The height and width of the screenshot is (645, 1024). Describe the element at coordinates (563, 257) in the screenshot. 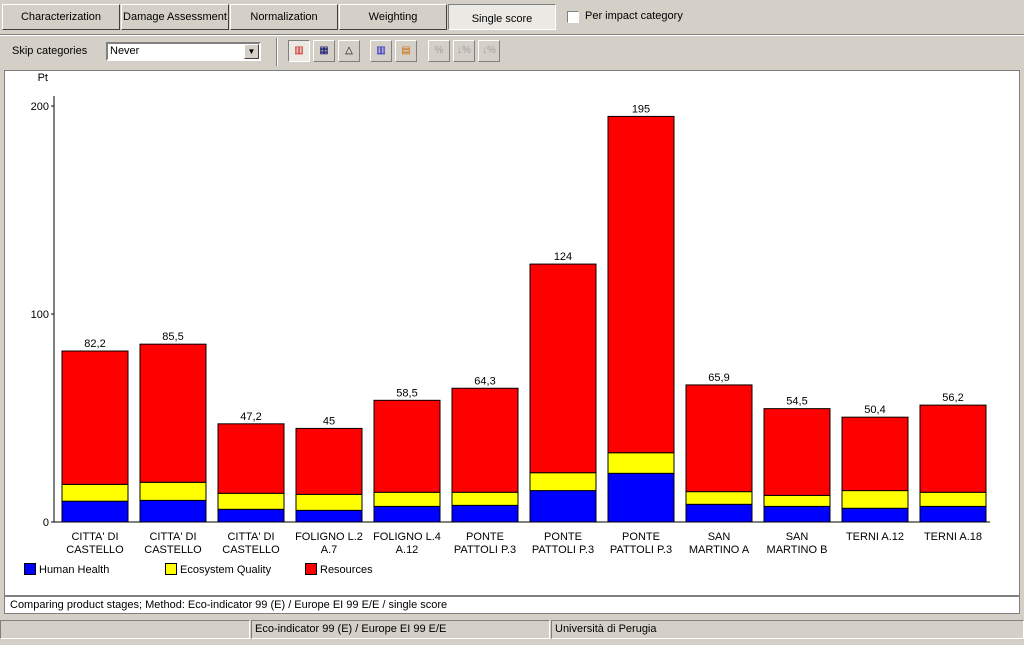

I see `bar-total-label: 124` at that location.